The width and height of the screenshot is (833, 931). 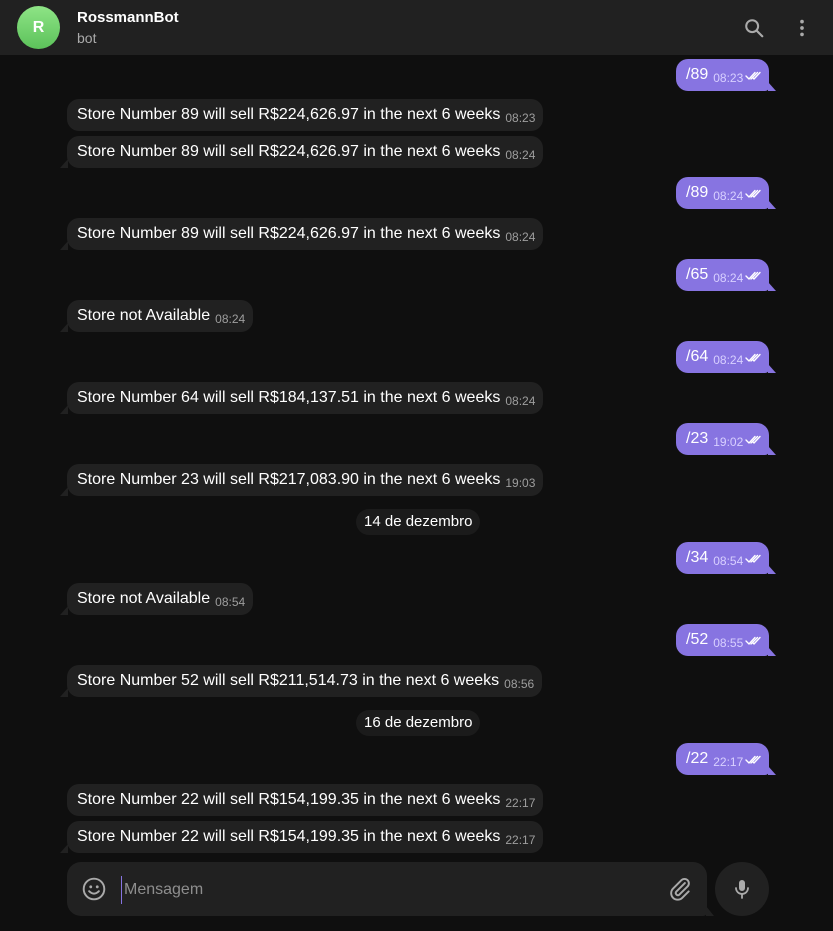 I want to click on search-button, so click(x=754, y=28).